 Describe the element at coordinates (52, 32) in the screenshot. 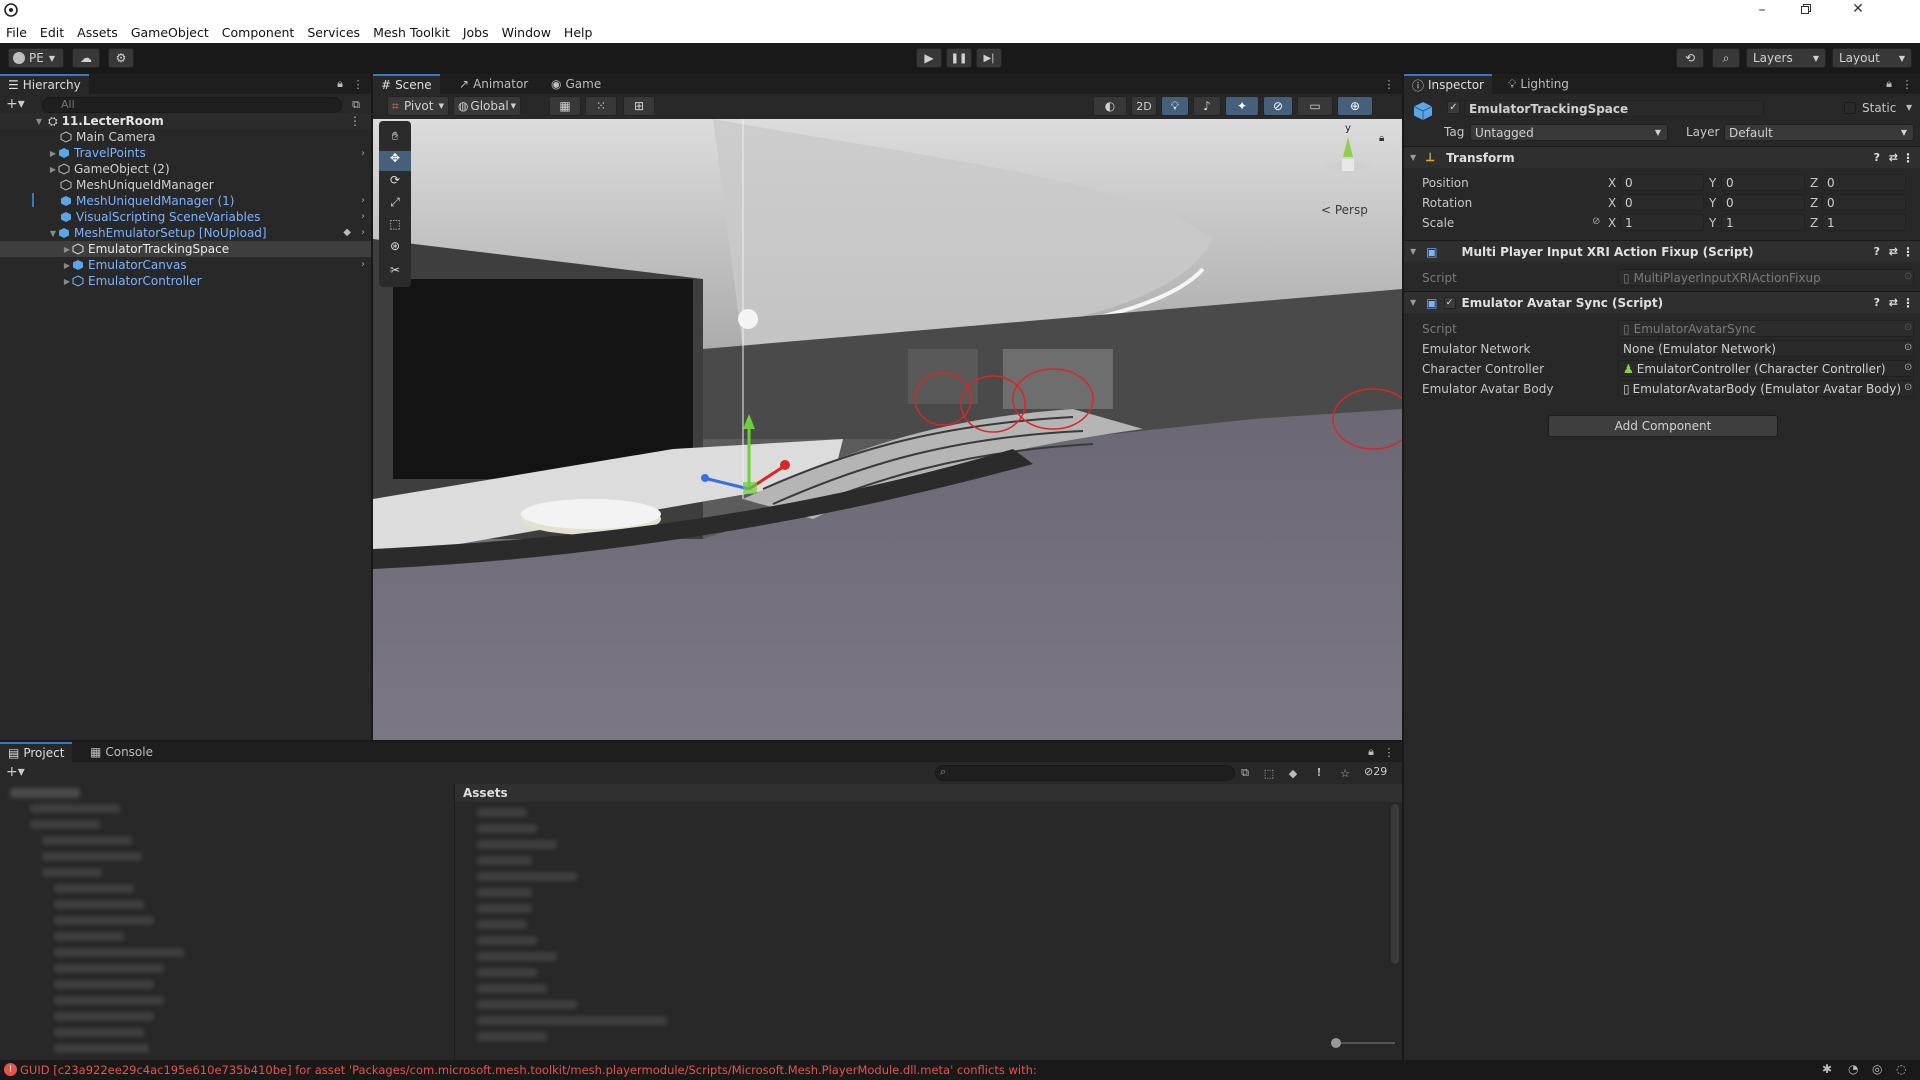

I see `menu-edit: Edit` at that location.